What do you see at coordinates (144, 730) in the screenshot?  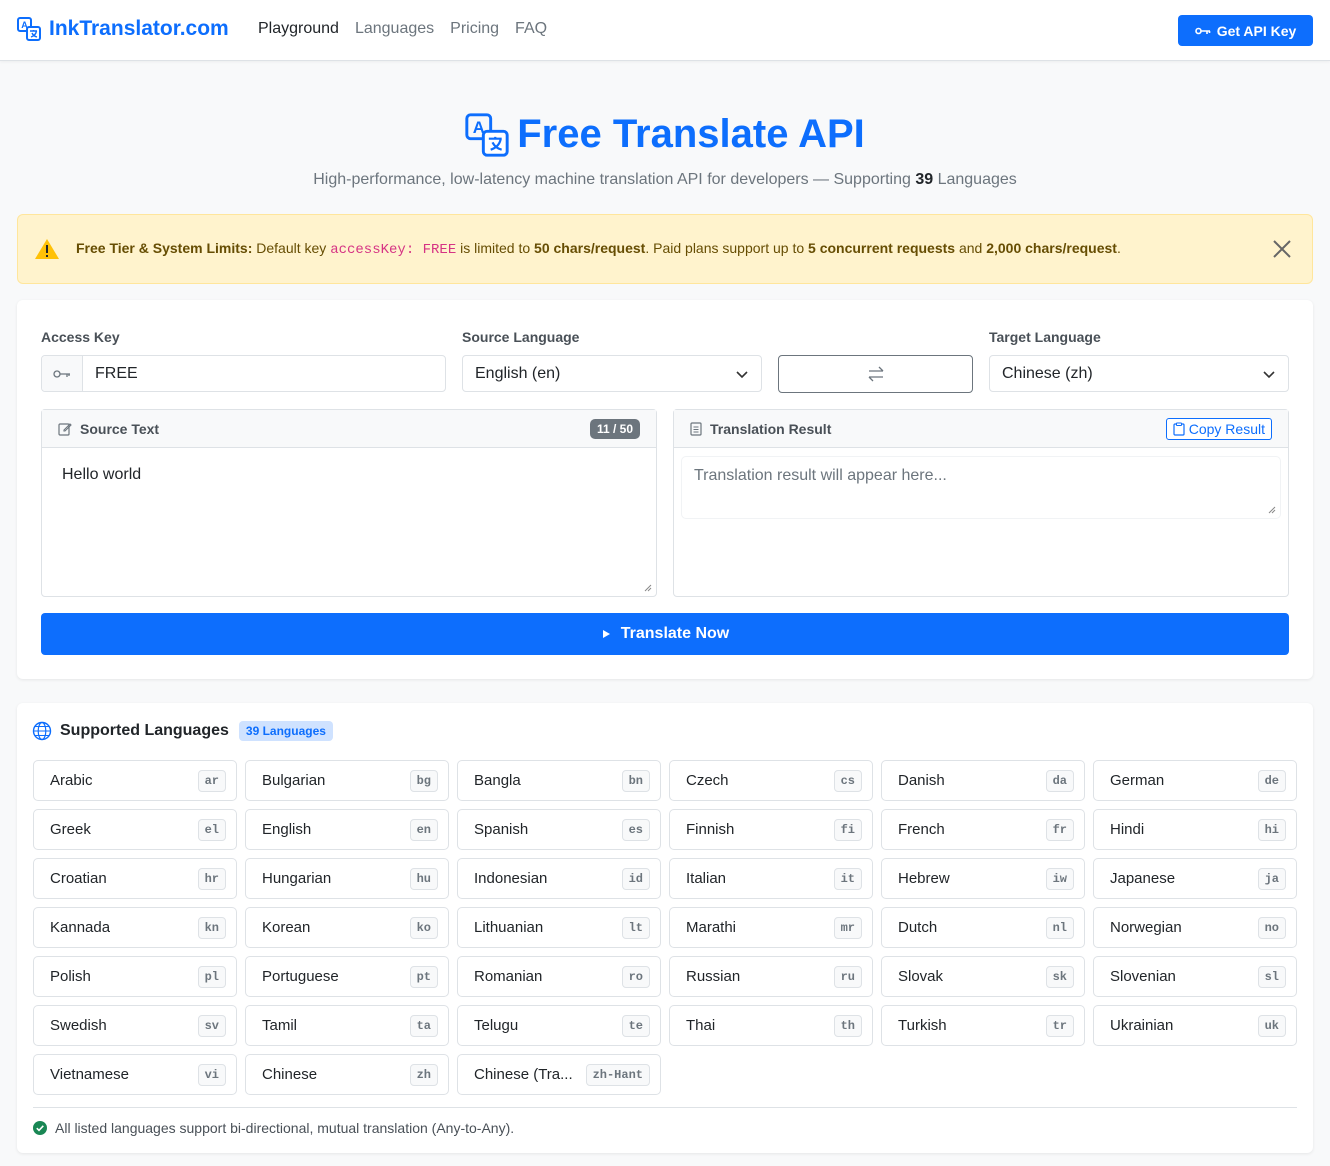 I see `supported-languages-title: Supported Languages` at bounding box center [144, 730].